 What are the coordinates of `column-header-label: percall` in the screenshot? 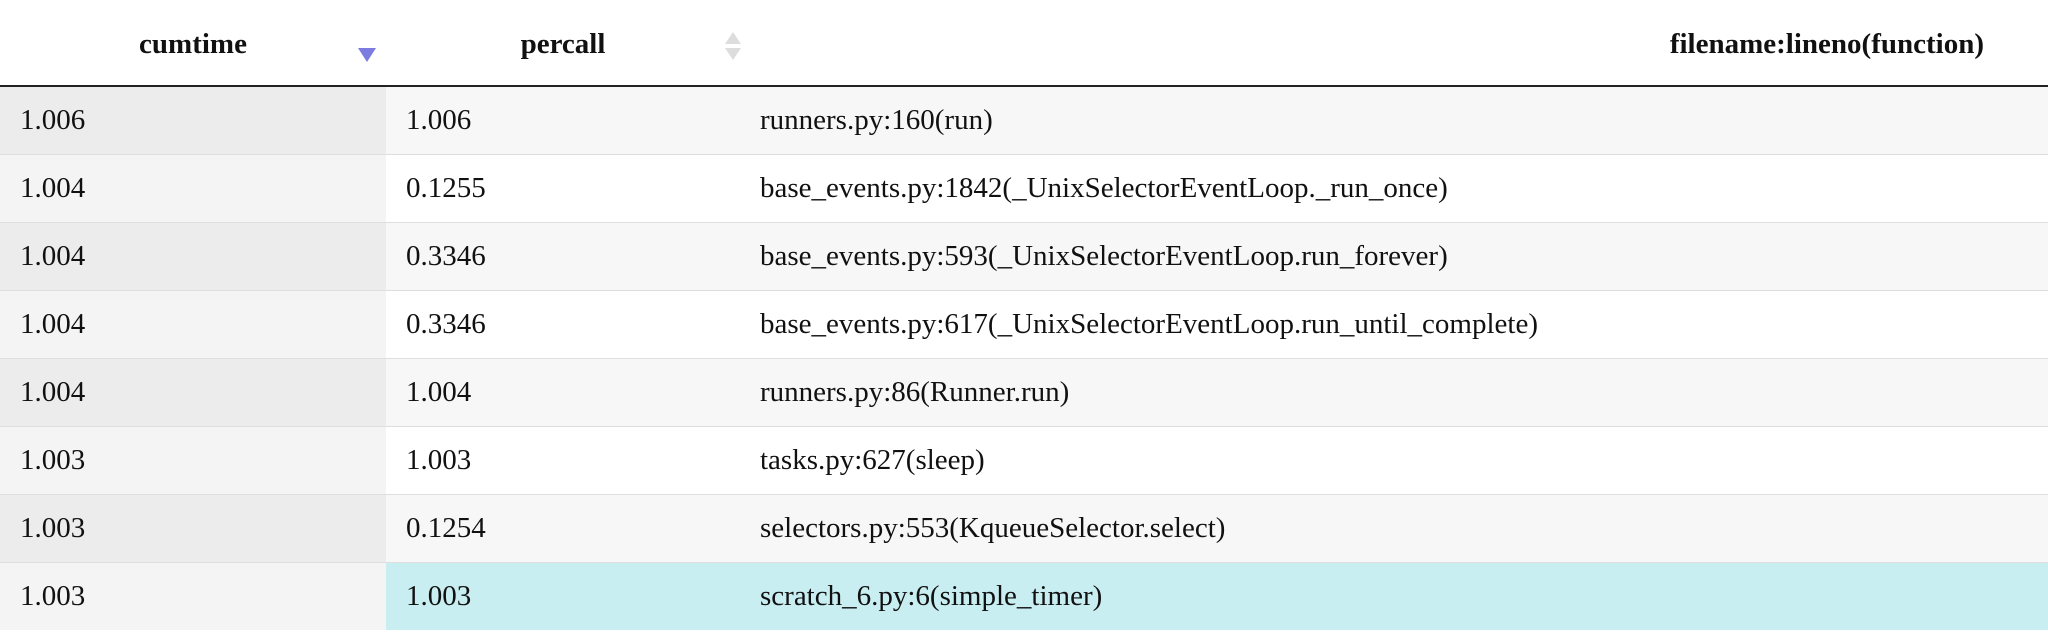 It's located at (563, 44).